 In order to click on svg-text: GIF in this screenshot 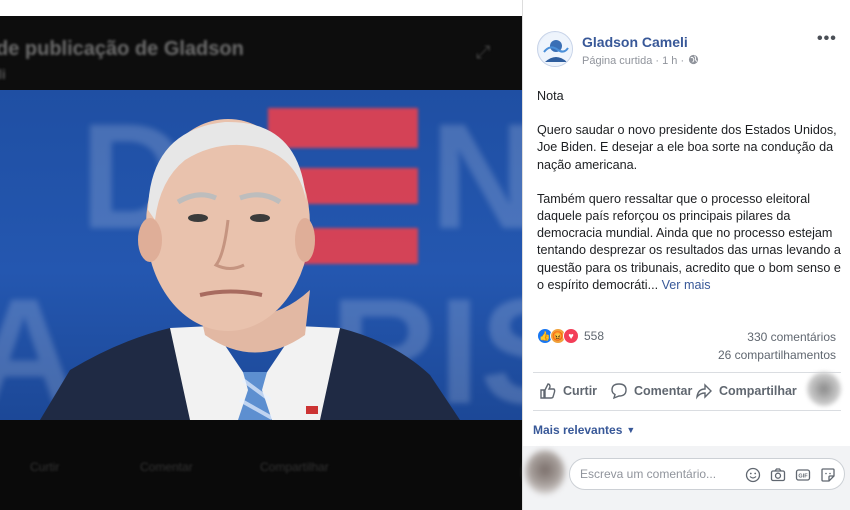, I will do `click(803, 476)`.